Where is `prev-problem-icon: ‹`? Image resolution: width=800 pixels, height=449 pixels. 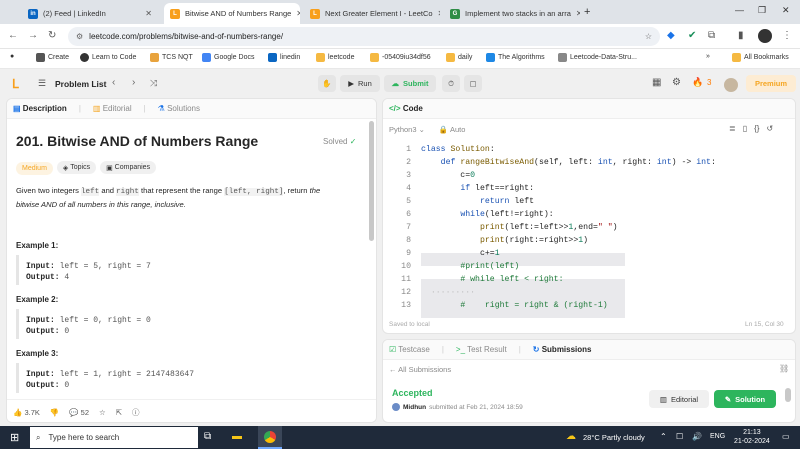 prev-problem-icon: ‹ is located at coordinates (113, 82).